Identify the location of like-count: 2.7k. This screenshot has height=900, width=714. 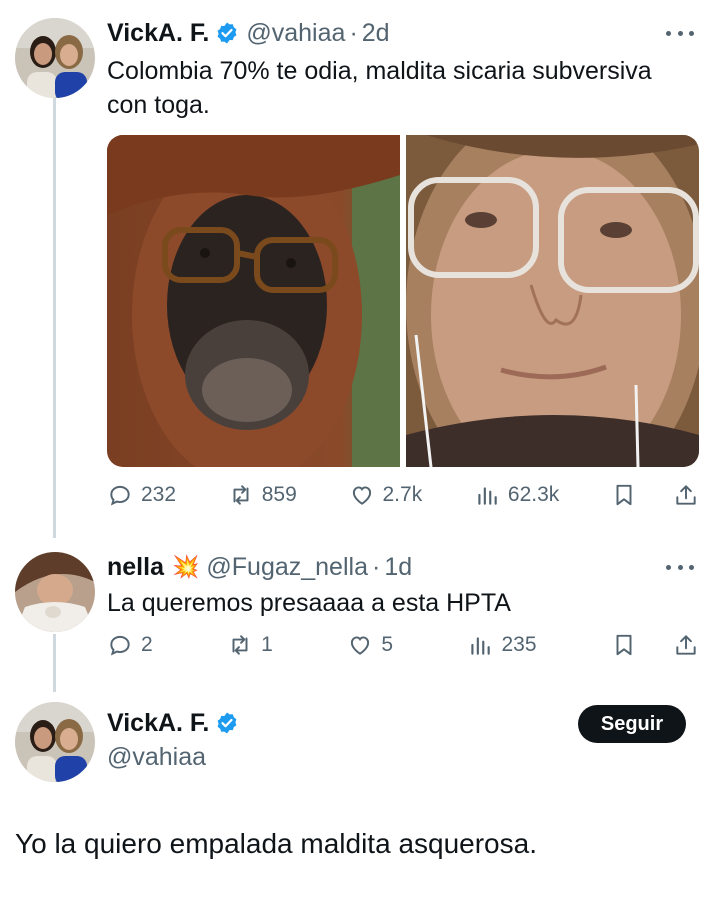
(402, 494).